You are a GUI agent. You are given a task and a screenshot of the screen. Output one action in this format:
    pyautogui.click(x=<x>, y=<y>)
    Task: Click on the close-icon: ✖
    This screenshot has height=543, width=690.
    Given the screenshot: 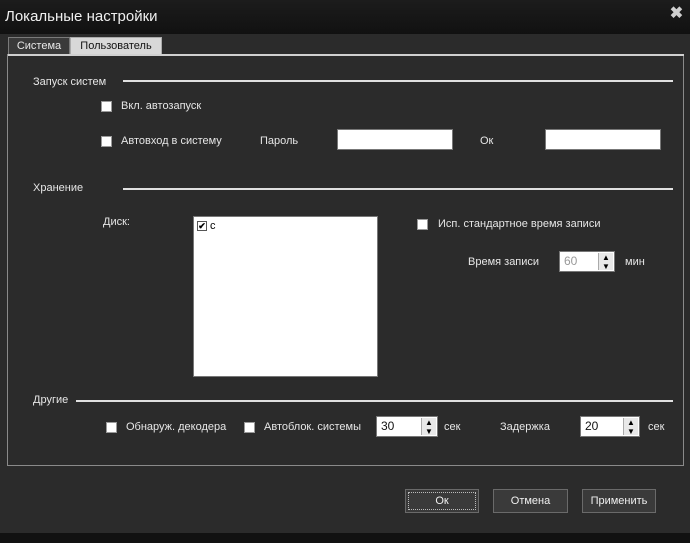 What is the action you would take?
    pyautogui.click(x=676, y=13)
    